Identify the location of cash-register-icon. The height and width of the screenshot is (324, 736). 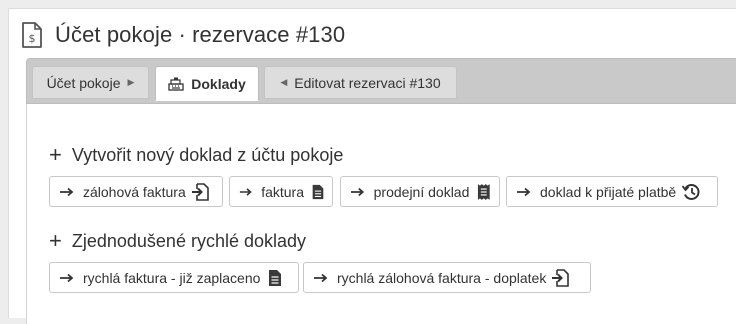
(176, 84).